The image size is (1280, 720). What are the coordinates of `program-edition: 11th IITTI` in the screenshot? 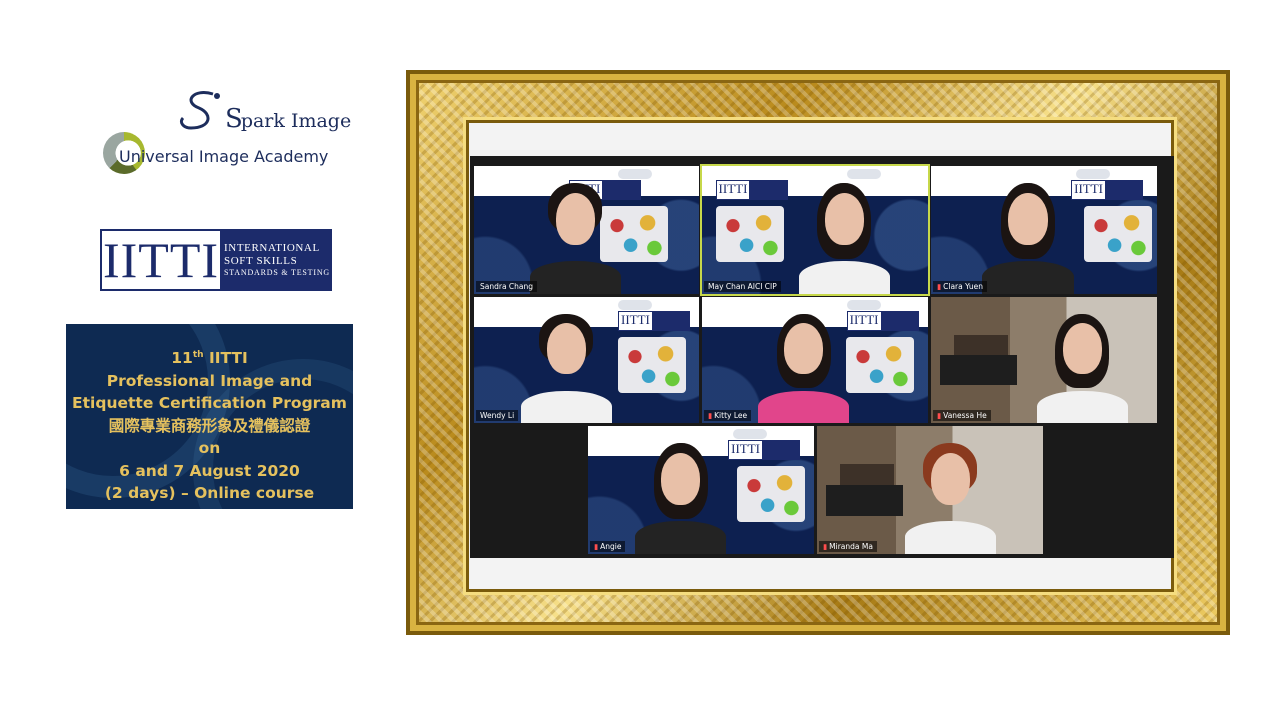 It's located at (209, 358).